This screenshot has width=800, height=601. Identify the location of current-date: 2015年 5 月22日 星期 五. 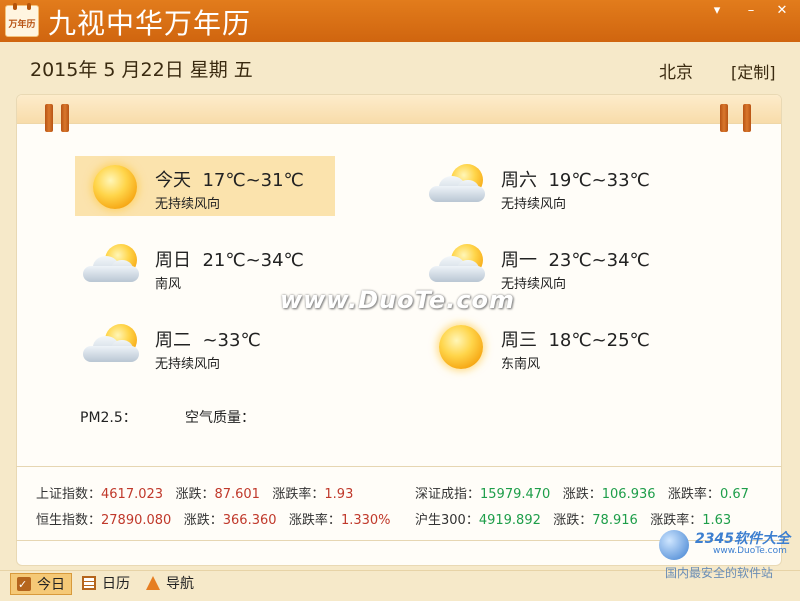
(141, 70).